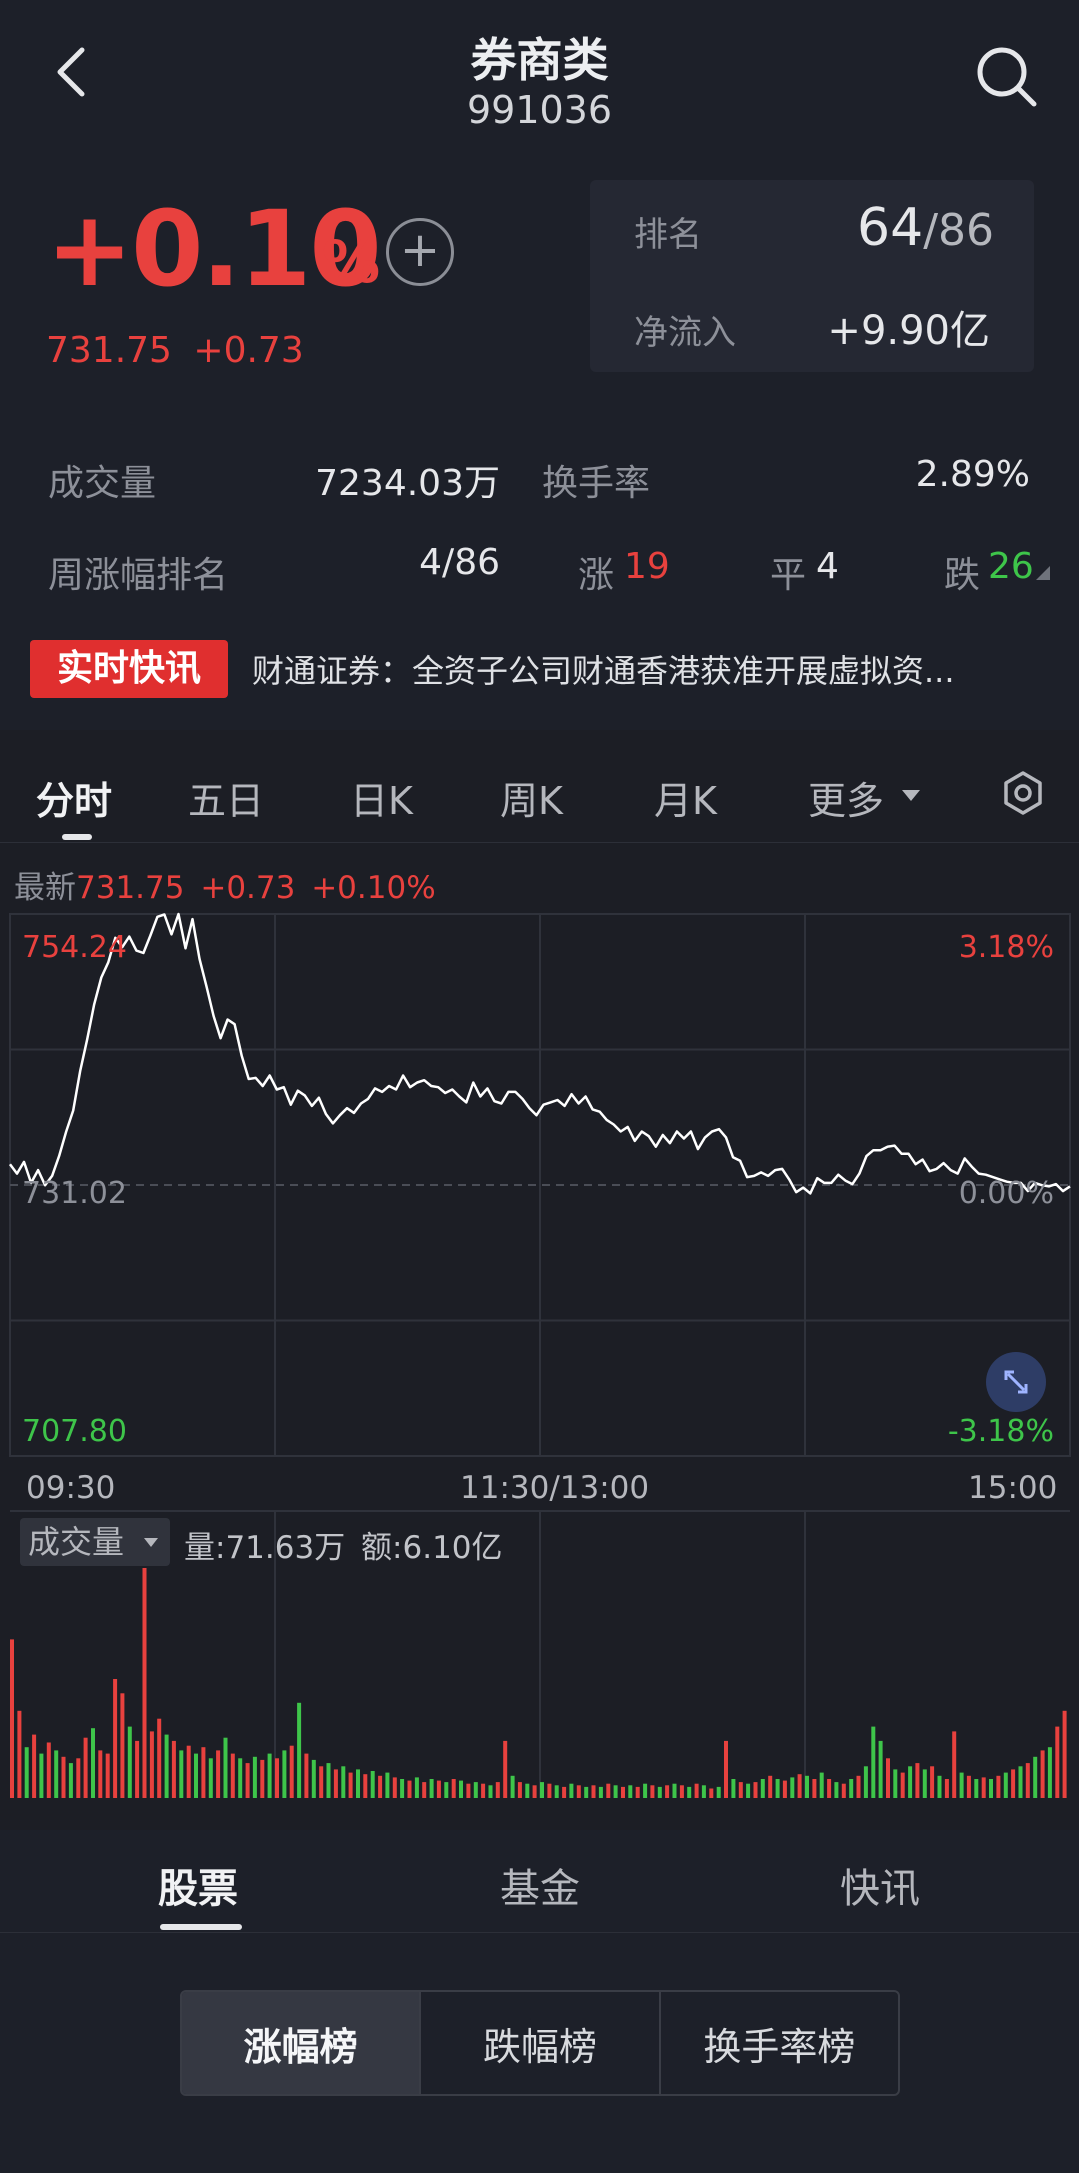 This screenshot has height=2173, width=1079. I want to click on volume-value: 7234.03万, so click(407, 483).